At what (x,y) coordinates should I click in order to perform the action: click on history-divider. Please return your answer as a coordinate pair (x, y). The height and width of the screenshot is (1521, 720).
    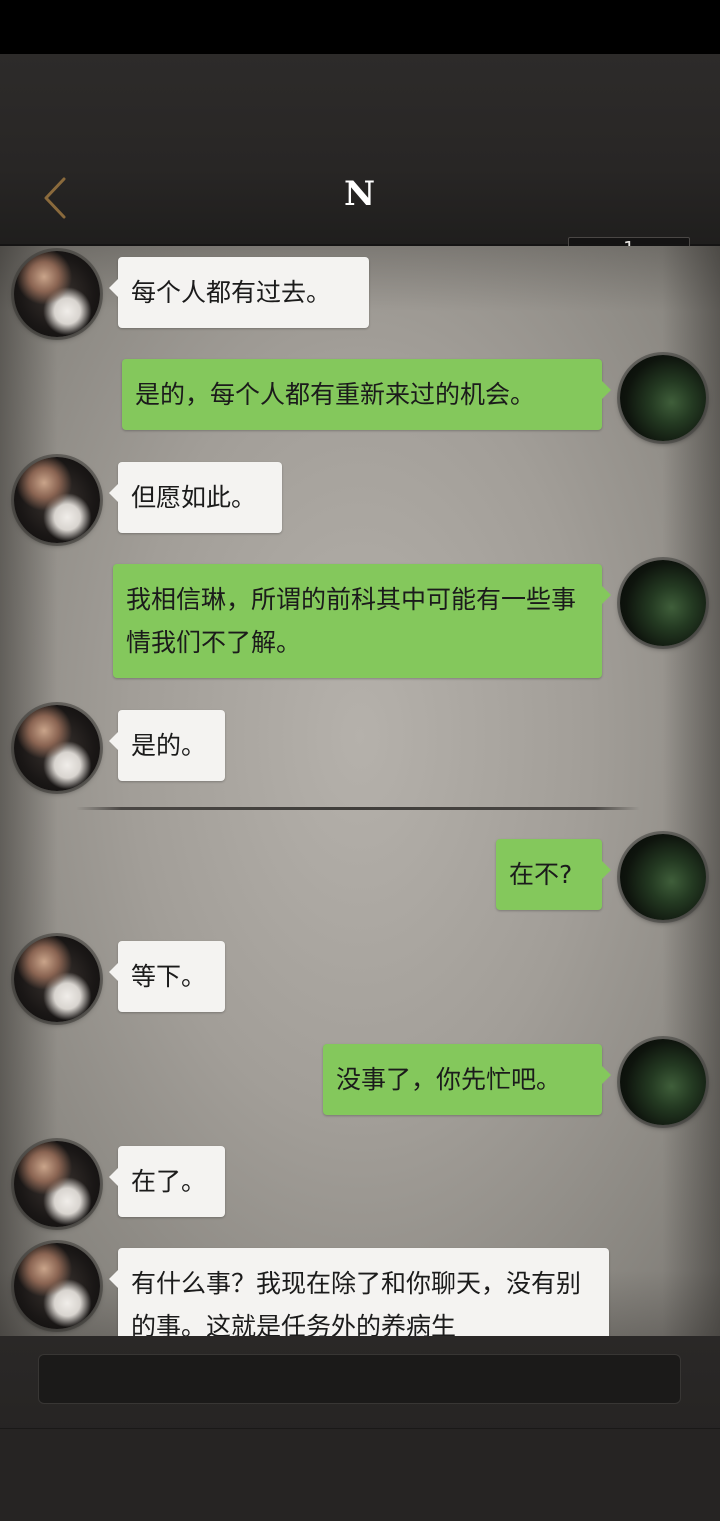
    Looking at the image, I should click on (358, 808).